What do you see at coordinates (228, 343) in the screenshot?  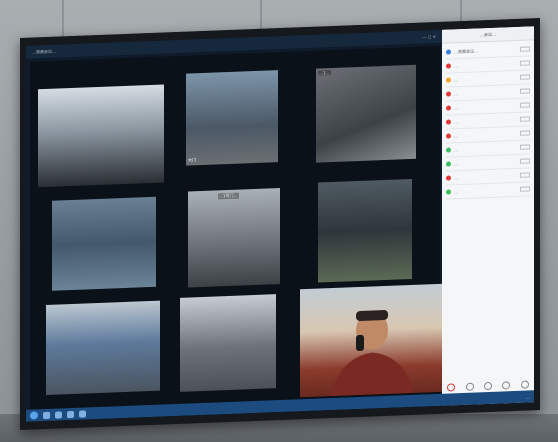 I see `video-feed-yard` at bounding box center [228, 343].